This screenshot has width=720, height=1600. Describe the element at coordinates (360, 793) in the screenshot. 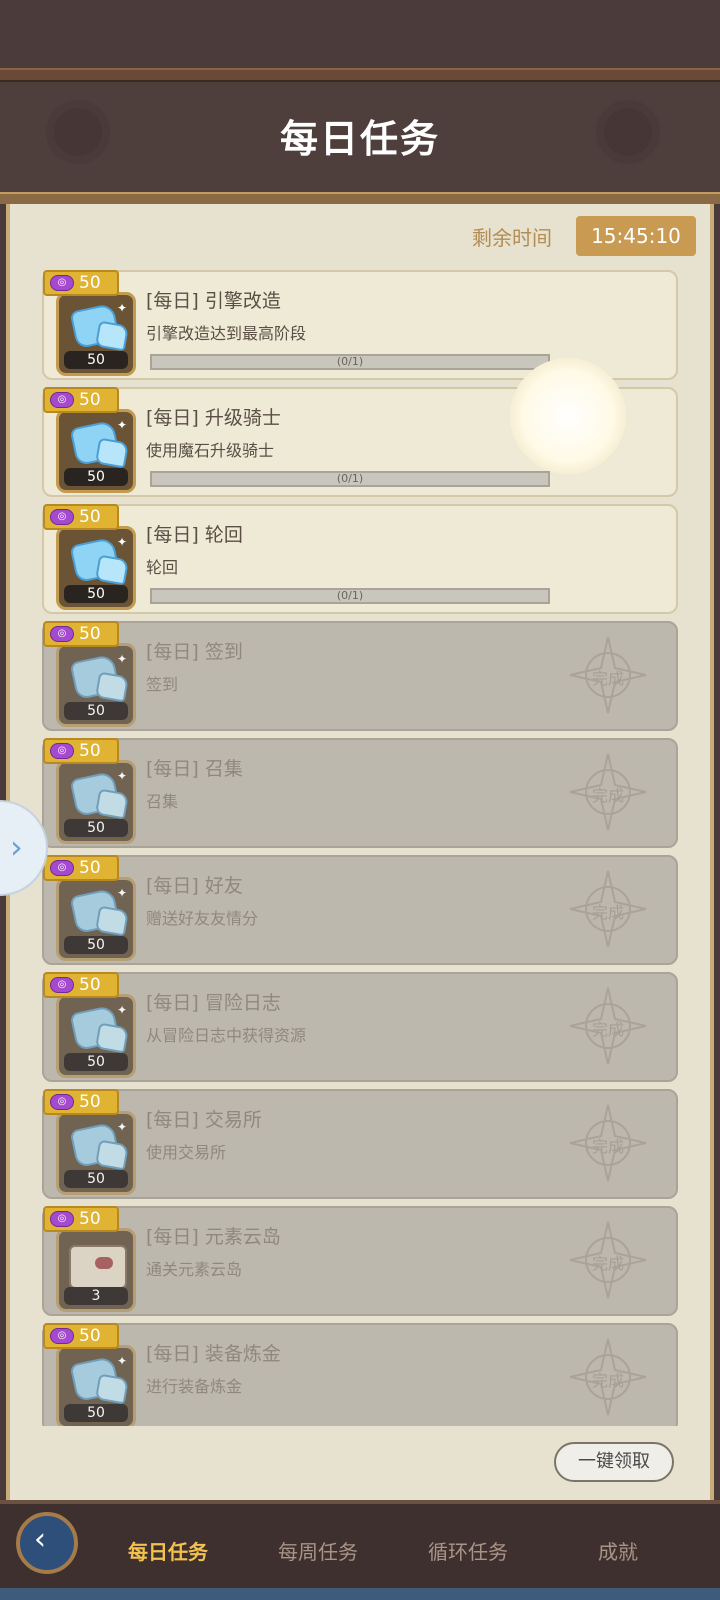

I see `task-card: ✦ 50 ◎ 50 [每日] 召集 召集 完成` at that location.